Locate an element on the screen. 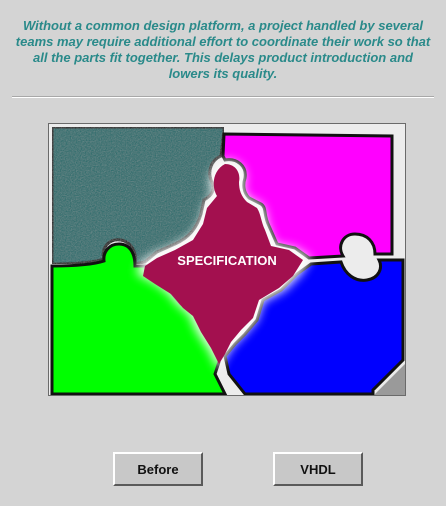  vhdl-button: VHDL is located at coordinates (318, 469).